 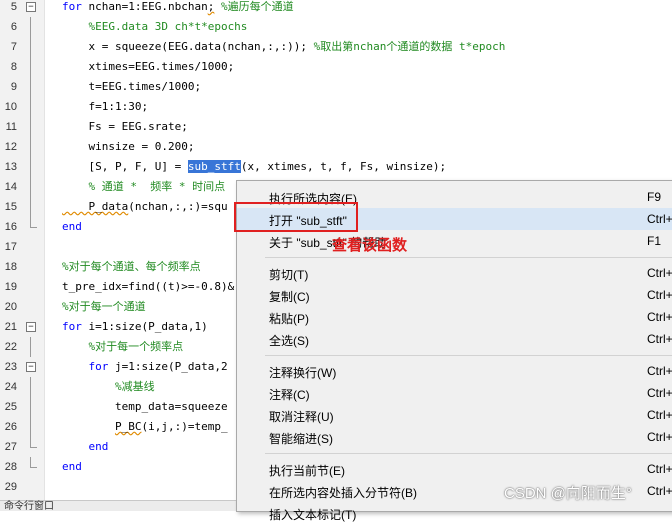 What do you see at coordinates (184, 426) in the screenshot?
I see `code-token: (i,j,:)=temp_` at bounding box center [184, 426].